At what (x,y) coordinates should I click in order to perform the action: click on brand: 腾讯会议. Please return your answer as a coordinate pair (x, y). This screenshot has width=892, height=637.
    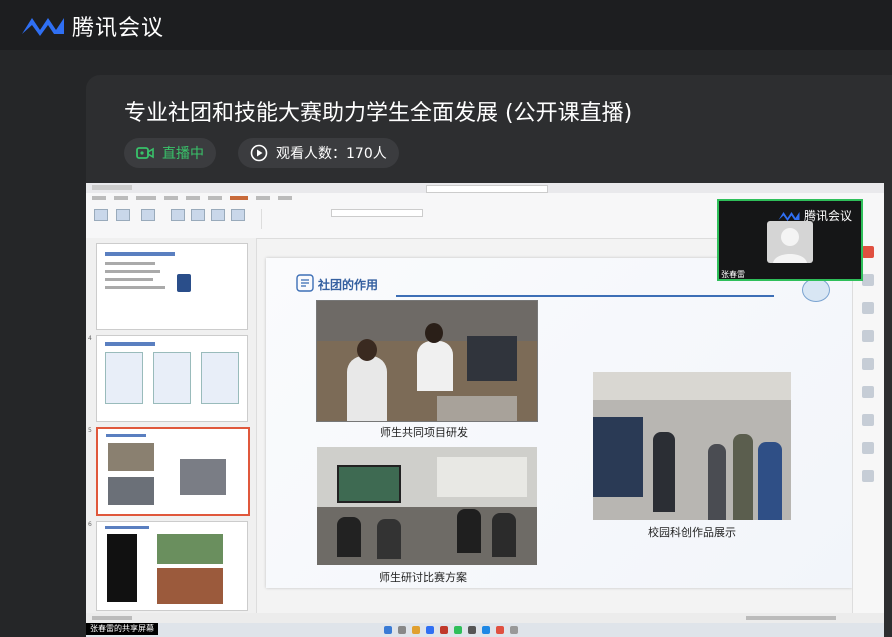
    Looking at the image, I should click on (92, 26).